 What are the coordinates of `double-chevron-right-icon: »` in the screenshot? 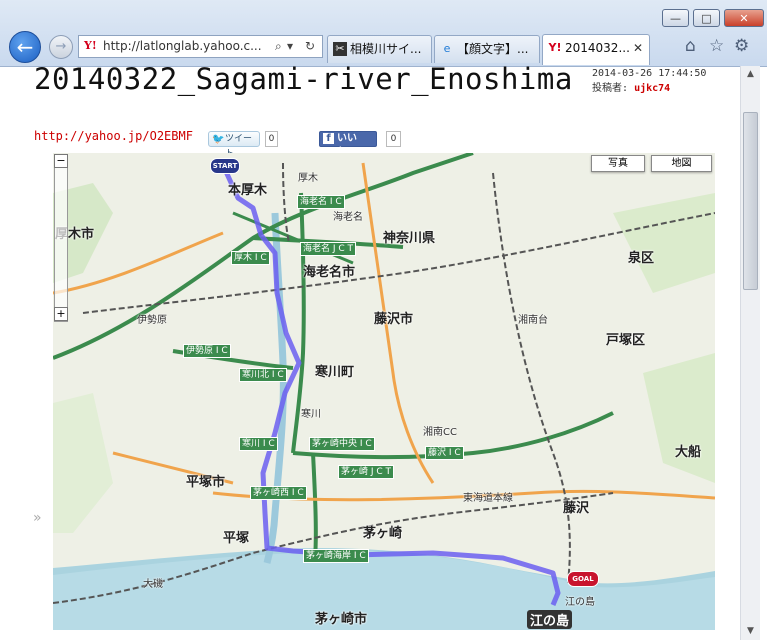 It's located at (37, 518).